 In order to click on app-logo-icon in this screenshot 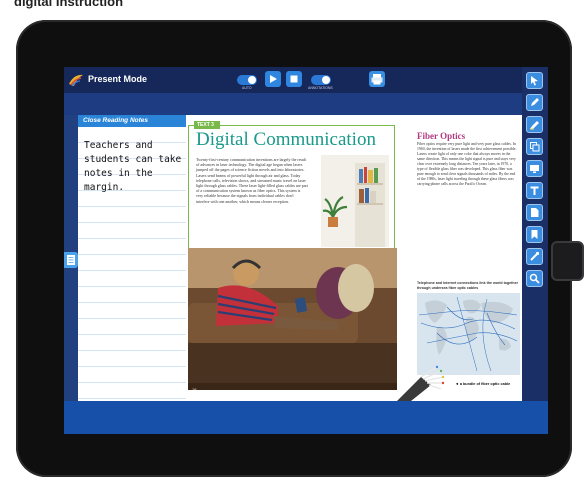, I will do `click(76, 80)`.